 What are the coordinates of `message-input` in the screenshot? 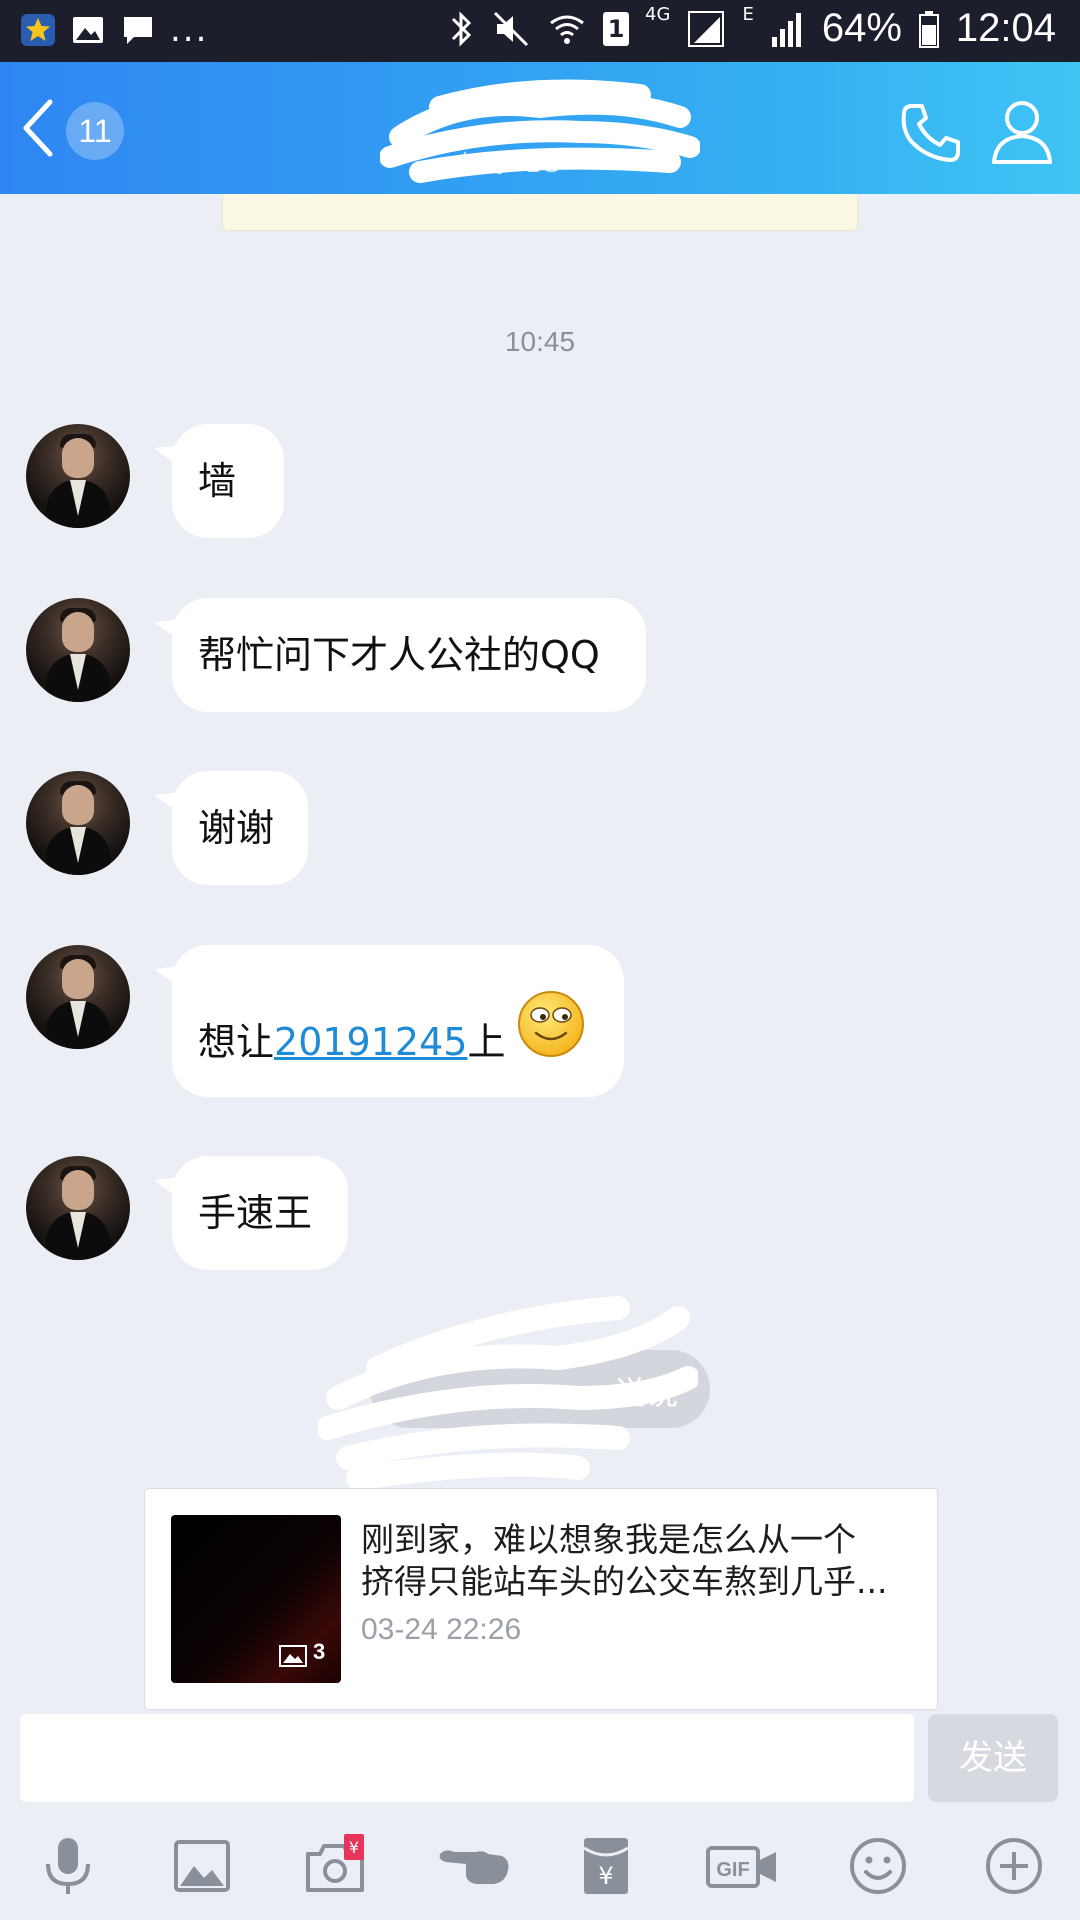 It's located at (467, 1758).